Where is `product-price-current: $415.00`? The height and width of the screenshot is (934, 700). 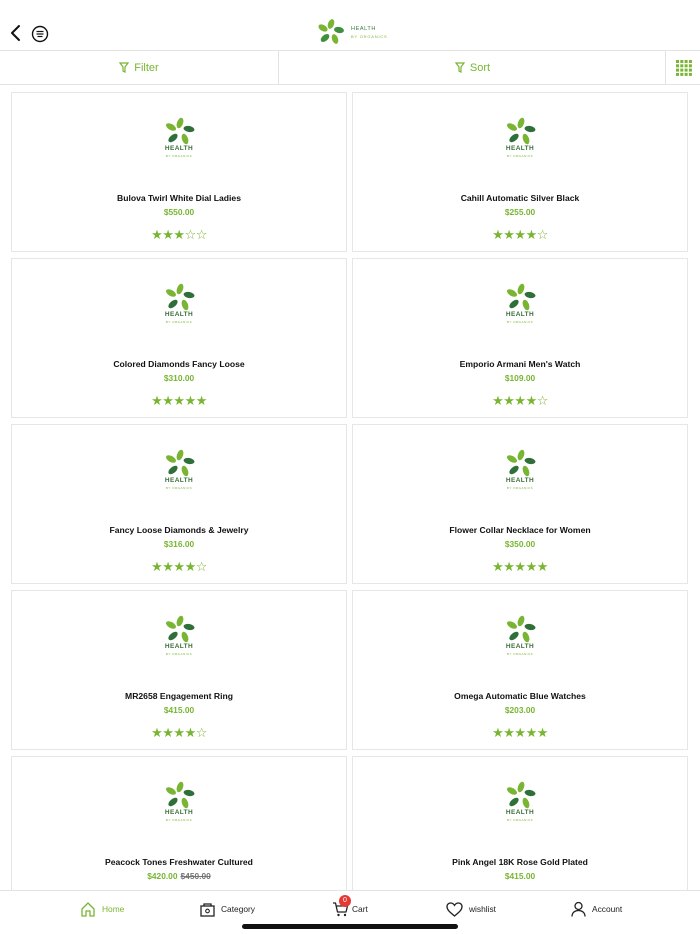
product-price-current: $415.00 is located at coordinates (520, 876).